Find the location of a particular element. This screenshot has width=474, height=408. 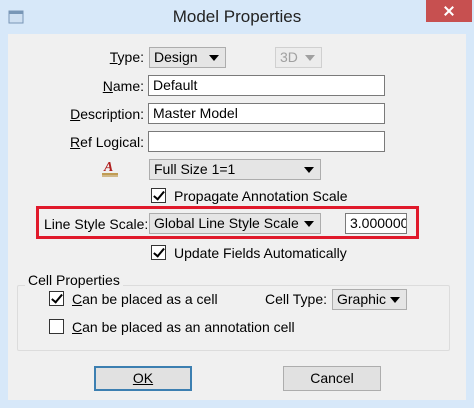

cancel-button-label: Cancel is located at coordinates (332, 378).